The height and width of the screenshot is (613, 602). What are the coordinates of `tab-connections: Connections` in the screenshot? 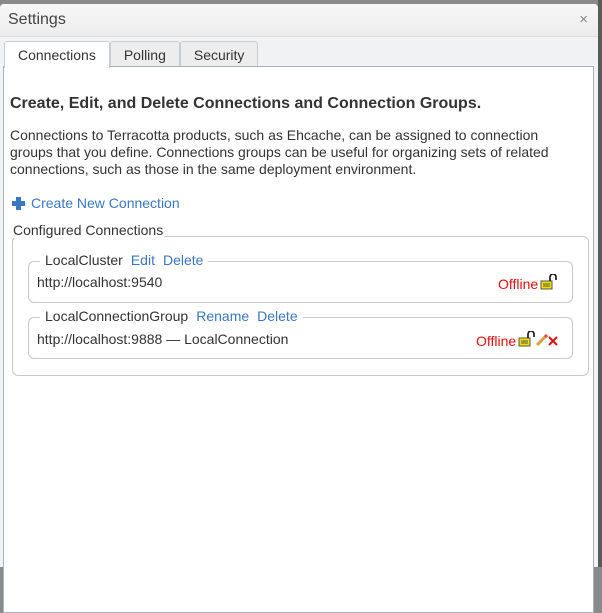 It's located at (57, 54).